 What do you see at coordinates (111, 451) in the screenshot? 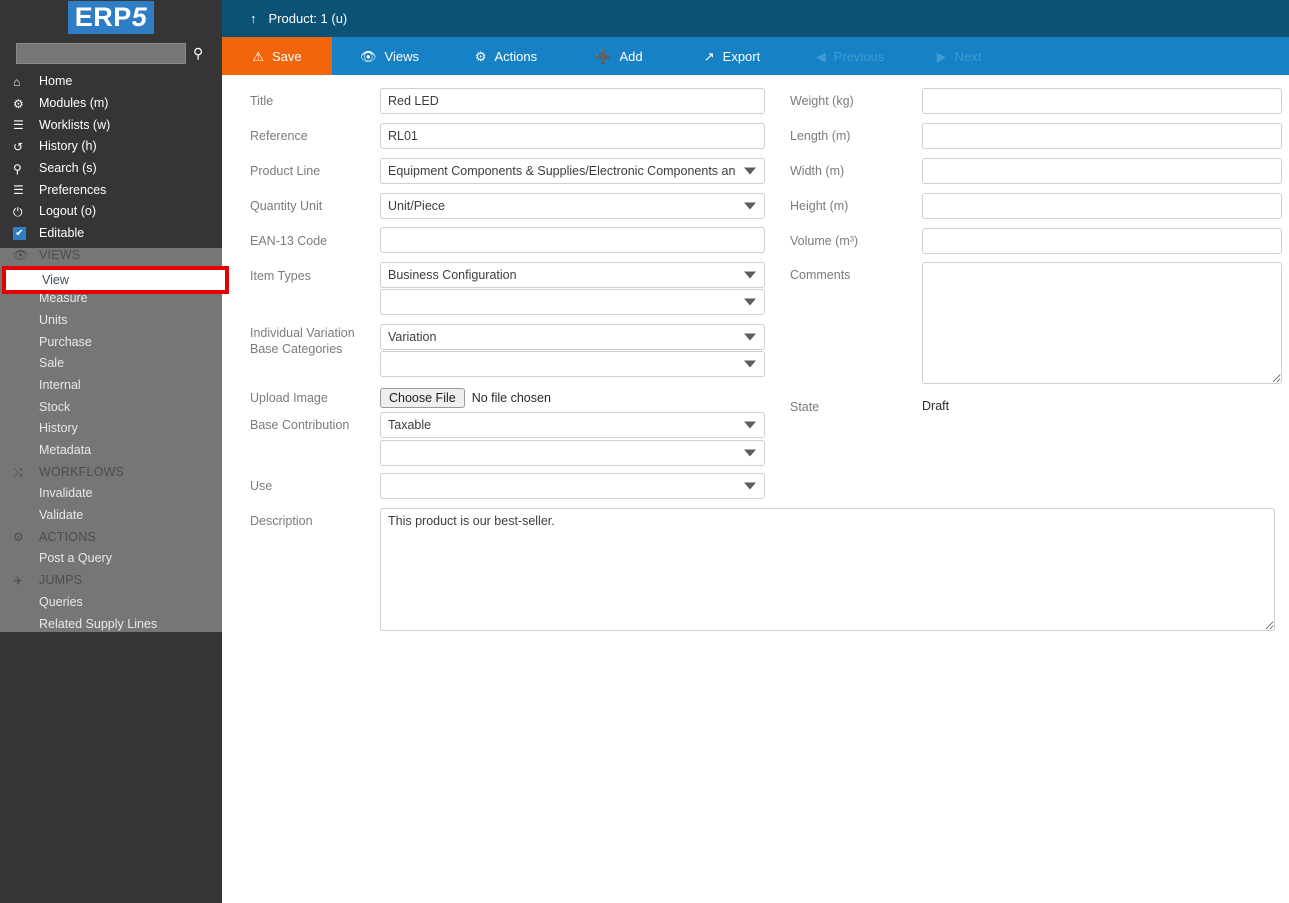
I see `sidebar-item-metadata: Metadata` at bounding box center [111, 451].